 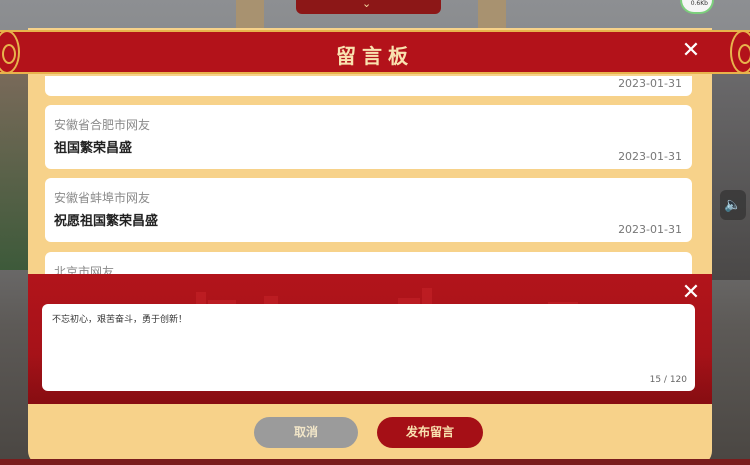 I want to click on chevron-down-icon: ⌄, so click(x=367, y=5).